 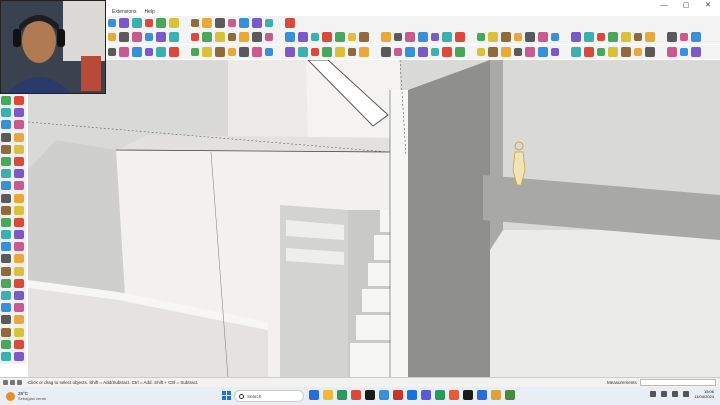 I want to click on geo-icon, so click(x=12, y=382).